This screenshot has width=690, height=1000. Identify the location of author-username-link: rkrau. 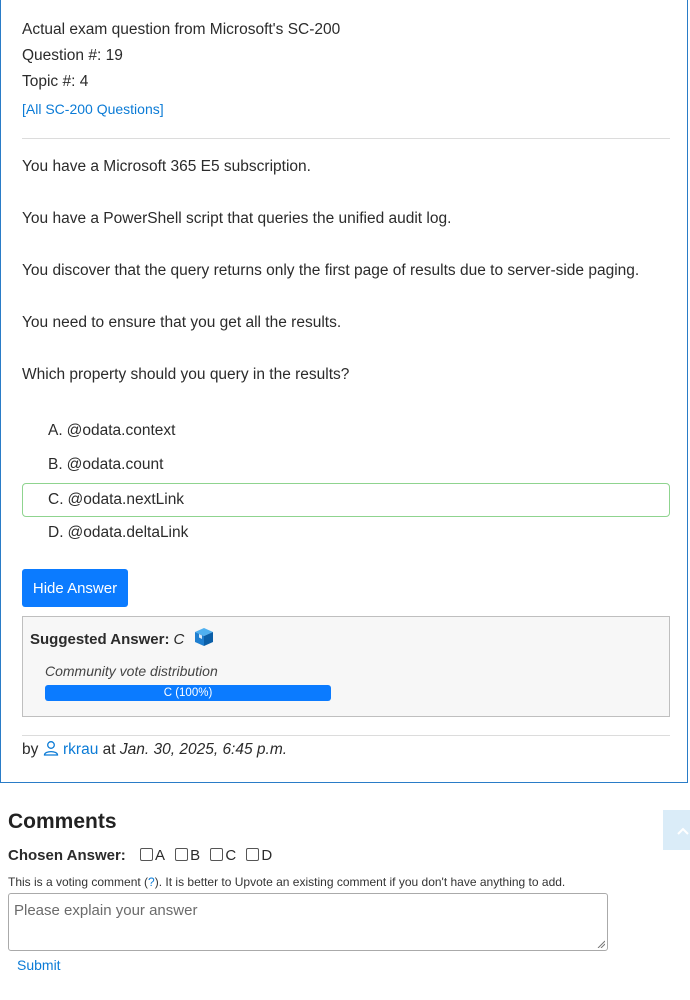
(80, 749).